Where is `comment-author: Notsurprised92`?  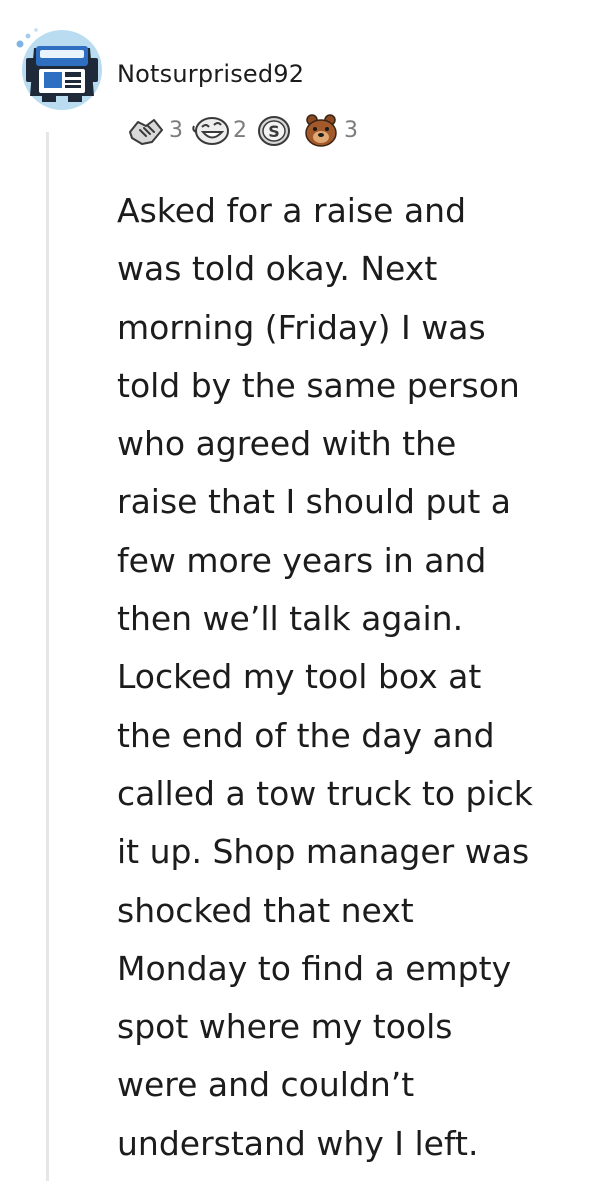
comment-author: Notsurprised92 is located at coordinates (210, 74).